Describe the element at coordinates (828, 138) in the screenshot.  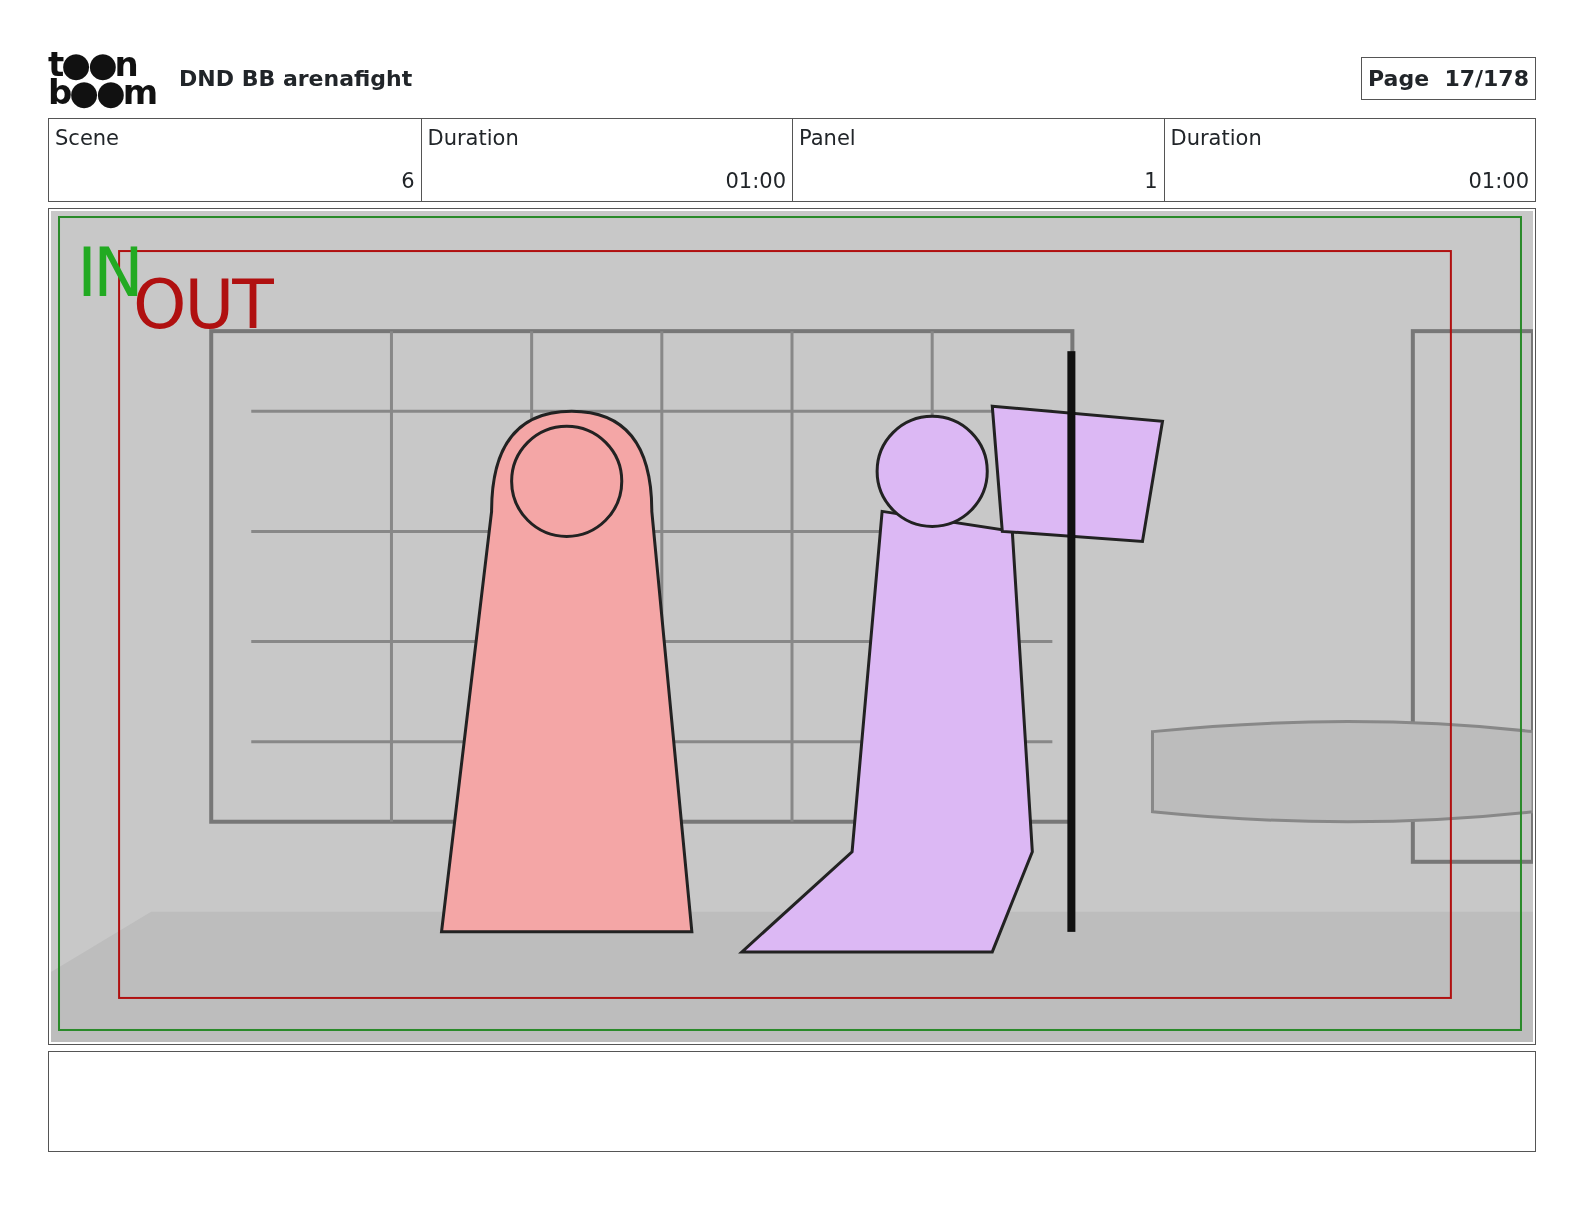
I see `field-label: Panel` at that location.